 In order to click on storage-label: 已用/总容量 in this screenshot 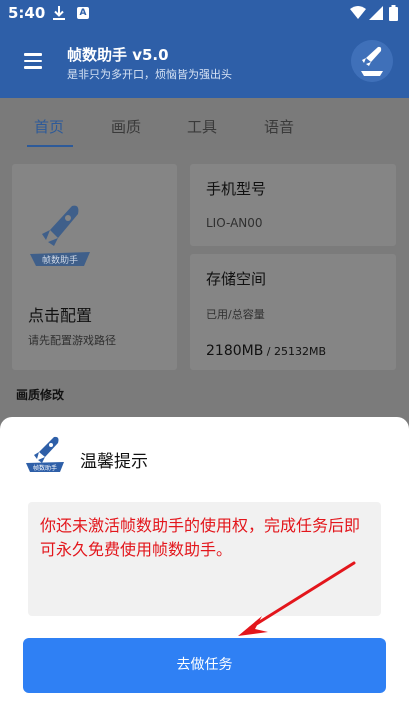, I will do `click(235, 314)`.